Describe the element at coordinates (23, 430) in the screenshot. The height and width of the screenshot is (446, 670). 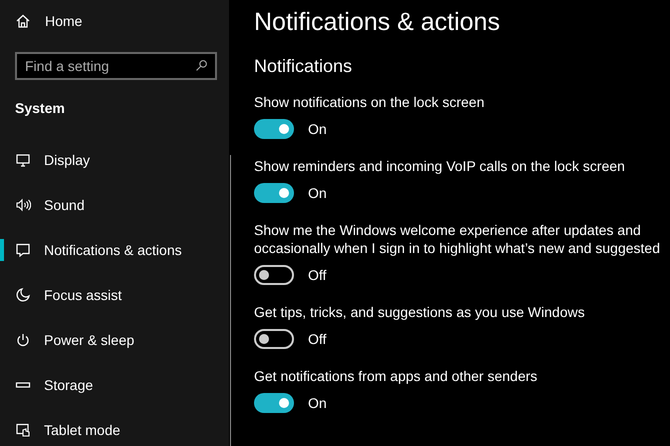
I see `tablet-icon` at that location.